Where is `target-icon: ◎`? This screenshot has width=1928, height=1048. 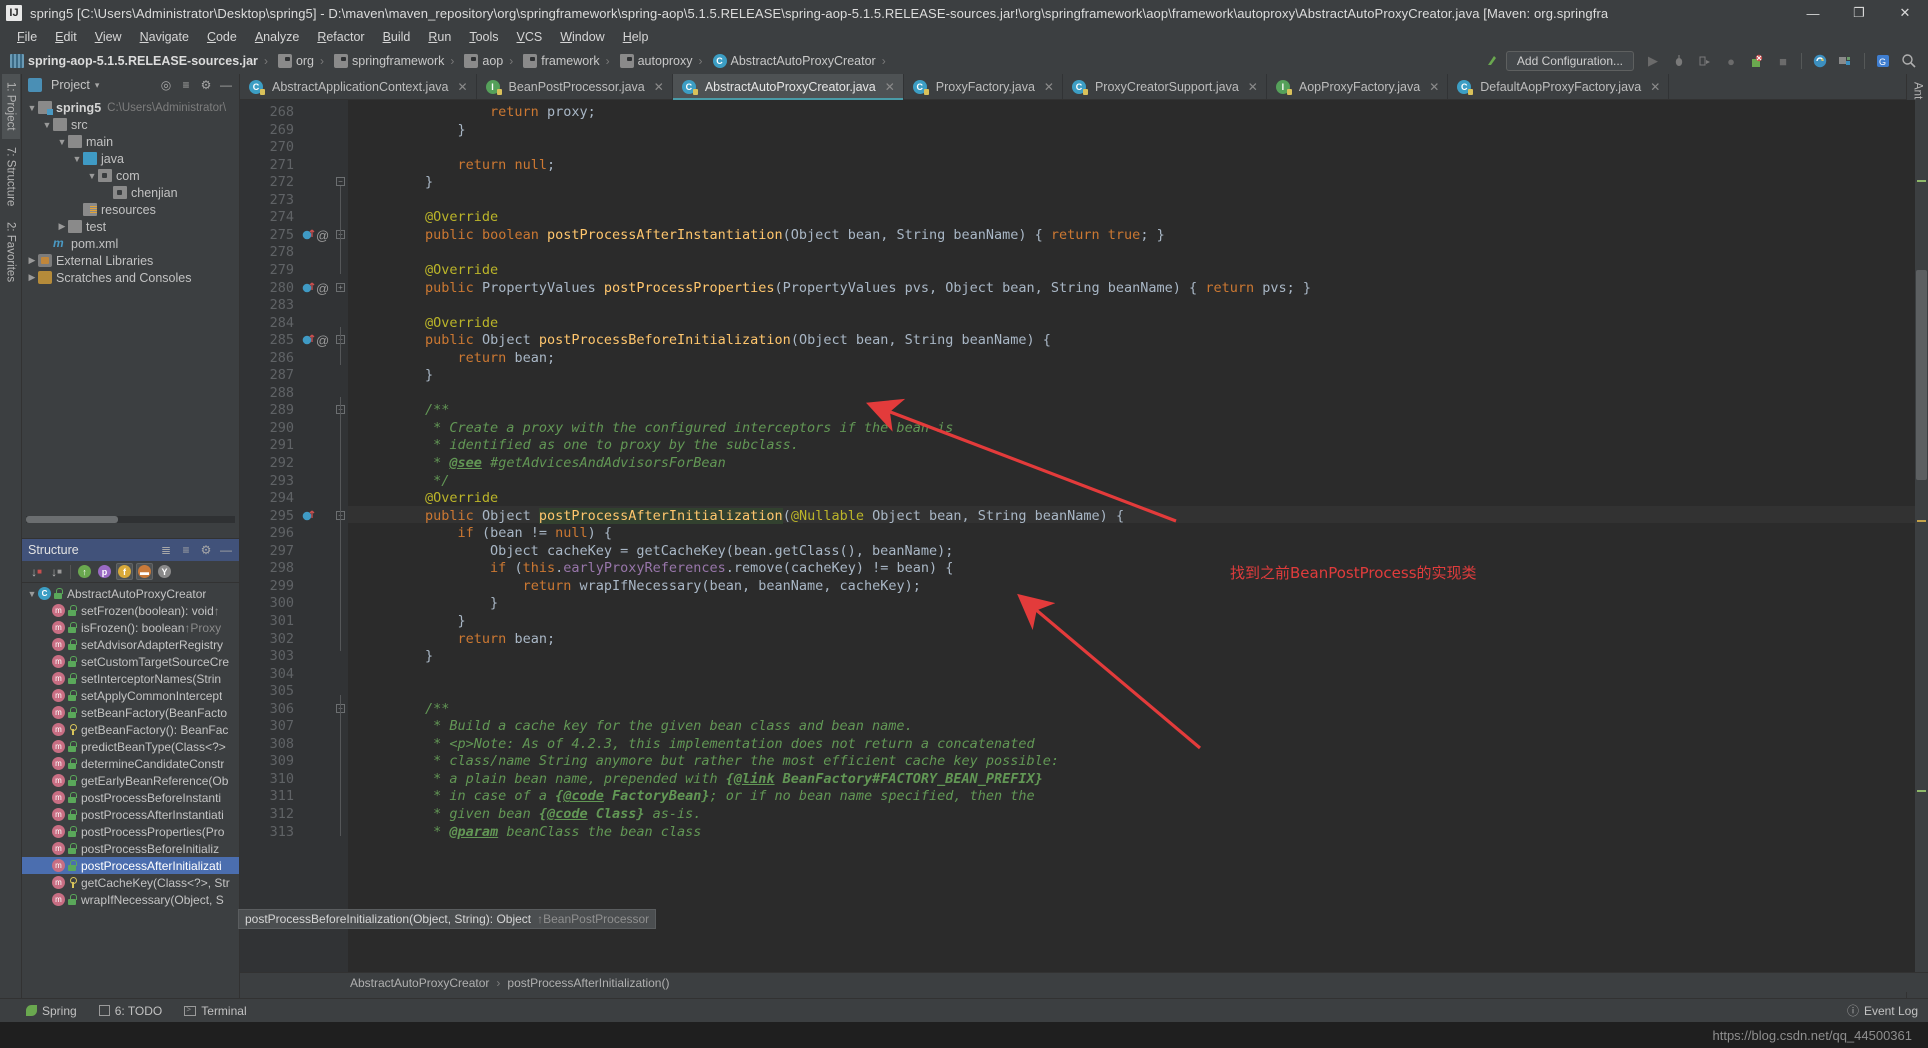
target-icon: ◎ is located at coordinates (166, 85).